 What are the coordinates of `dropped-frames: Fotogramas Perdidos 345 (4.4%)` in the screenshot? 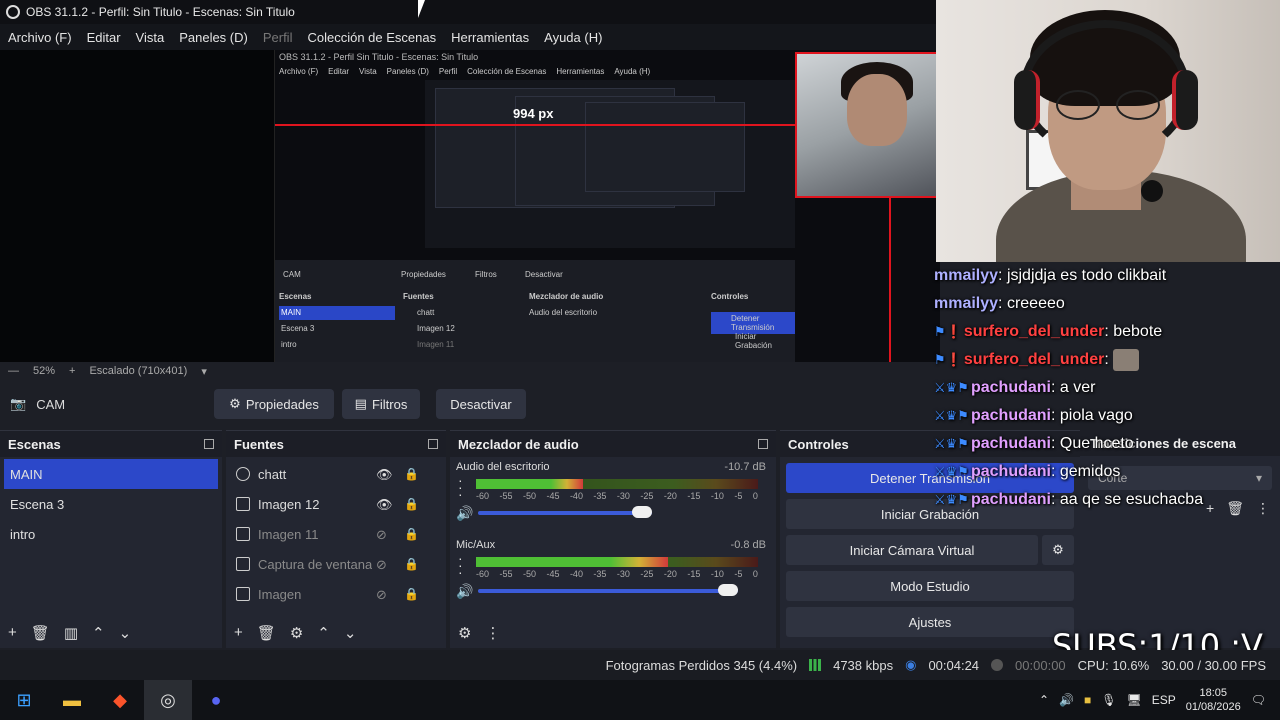 It's located at (701, 665).